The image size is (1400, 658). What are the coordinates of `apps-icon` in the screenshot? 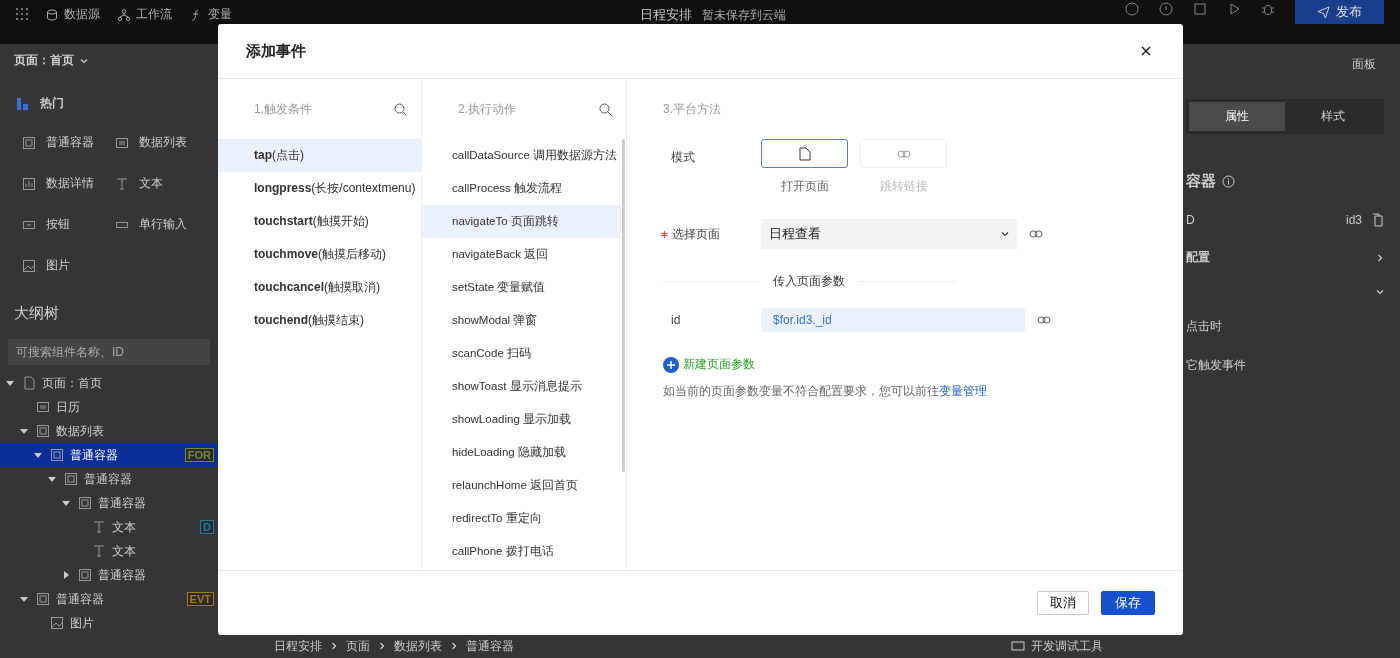 It's located at (22, 14).